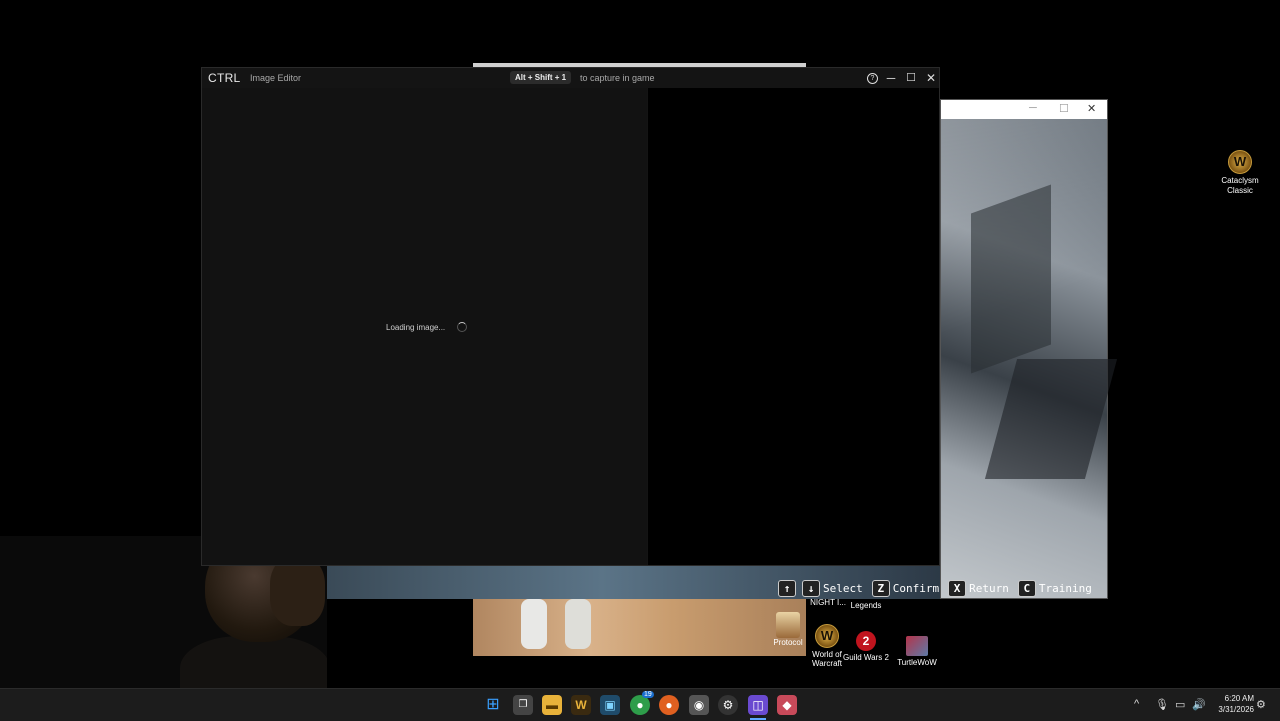 The width and height of the screenshot is (1280, 721). I want to click on hint-training: C Training, so click(1054, 588).